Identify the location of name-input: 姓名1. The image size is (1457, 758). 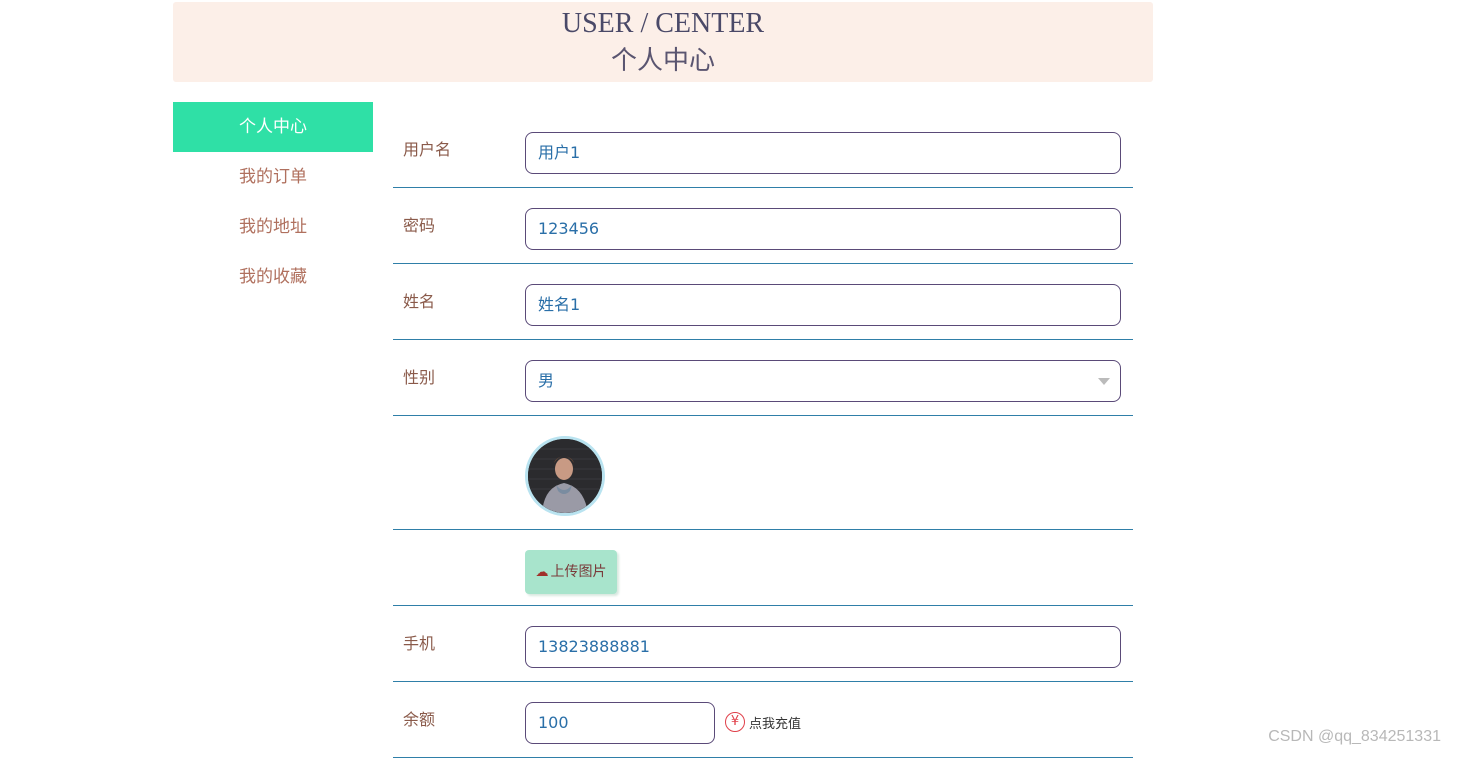
(823, 305).